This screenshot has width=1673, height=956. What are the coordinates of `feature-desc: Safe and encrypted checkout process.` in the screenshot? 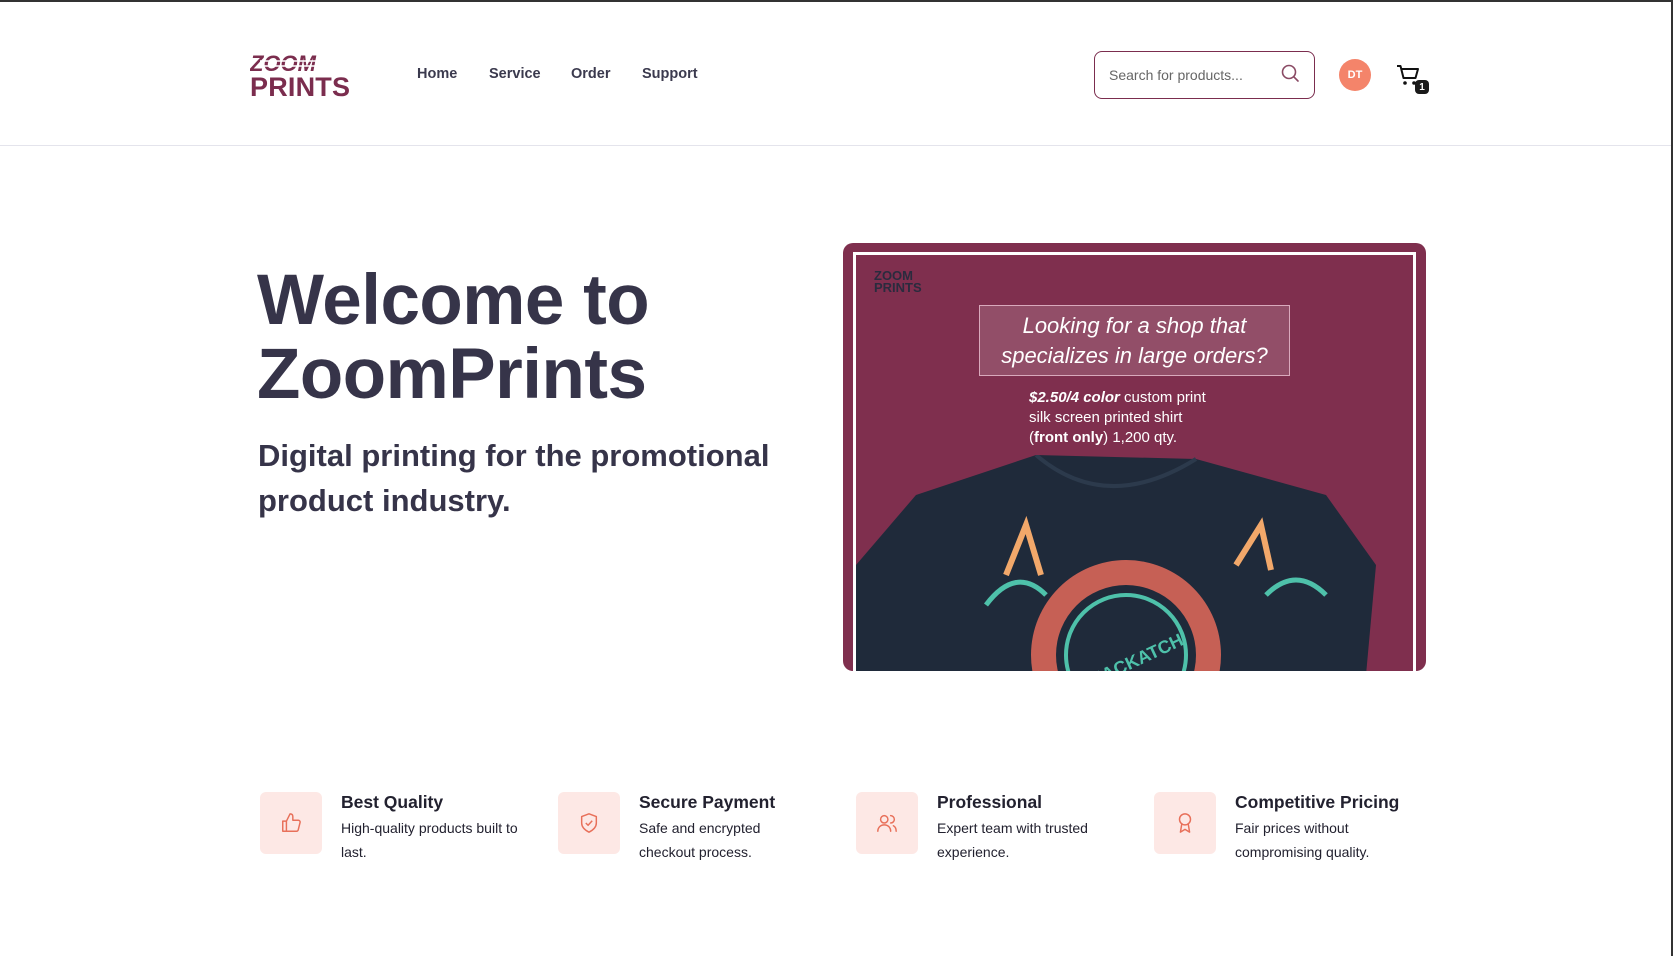 It's located at (700, 840).